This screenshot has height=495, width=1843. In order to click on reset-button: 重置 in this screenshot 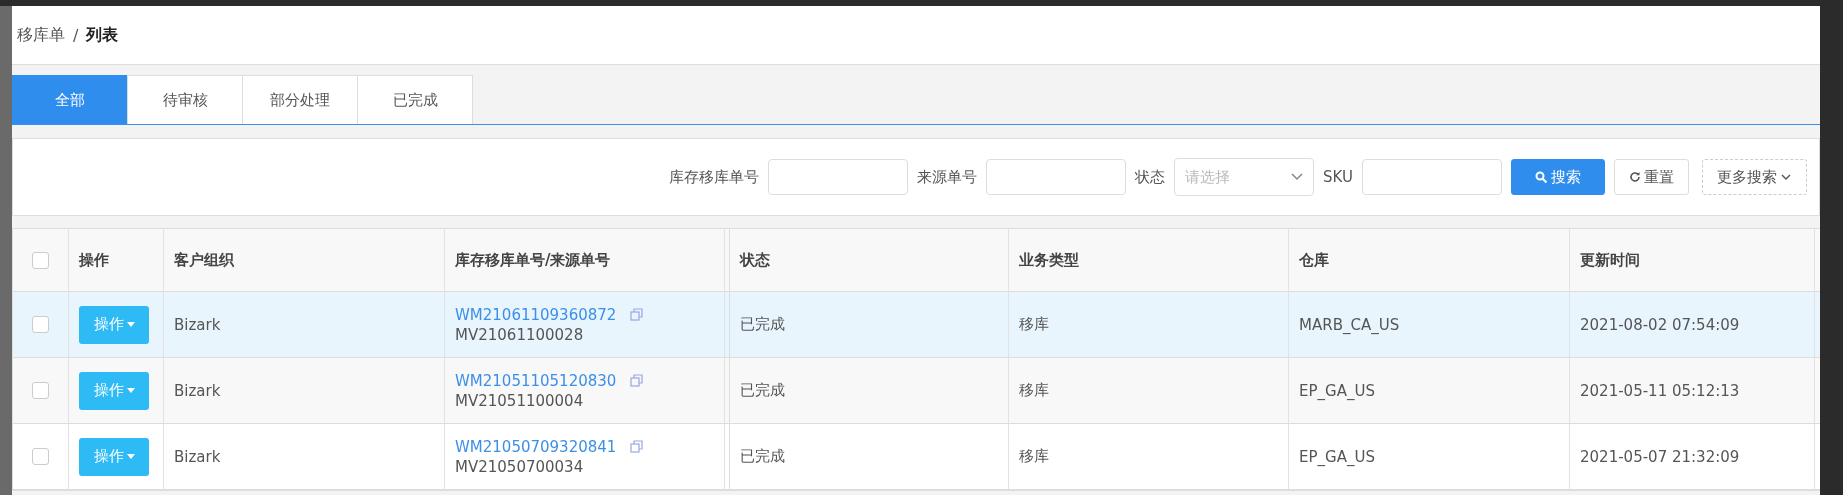, I will do `click(1651, 177)`.